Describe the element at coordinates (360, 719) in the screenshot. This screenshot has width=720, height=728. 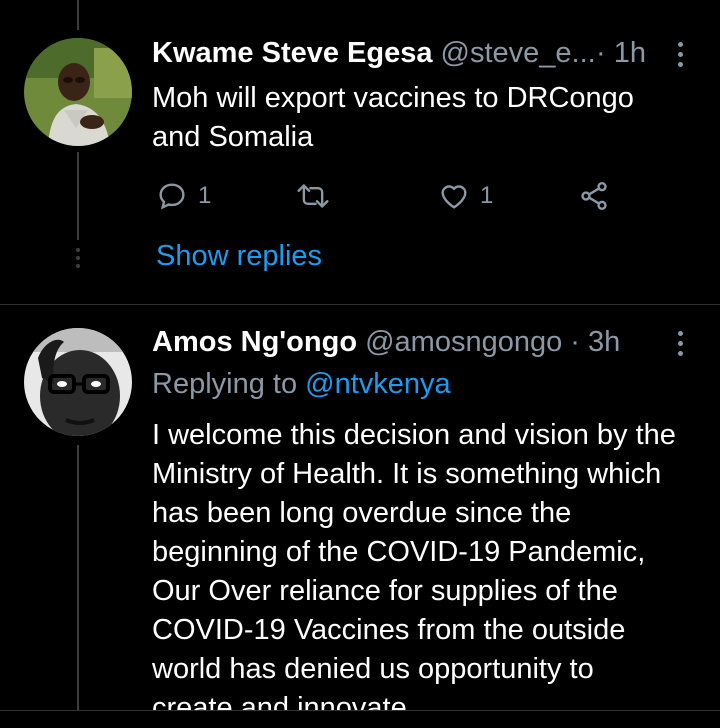
I see `bottom-bar` at that location.